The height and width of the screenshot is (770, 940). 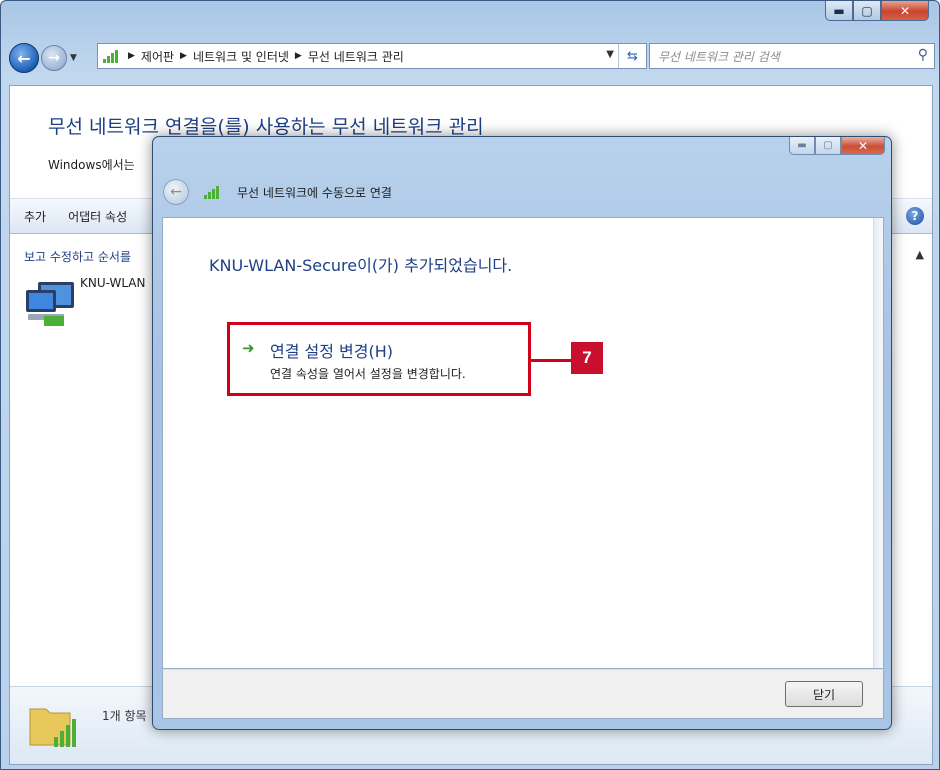 What do you see at coordinates (77, 257) in the screenshot?
I see `list-header: 보고 수정하고 순서를` at bounding box center [77, 257].